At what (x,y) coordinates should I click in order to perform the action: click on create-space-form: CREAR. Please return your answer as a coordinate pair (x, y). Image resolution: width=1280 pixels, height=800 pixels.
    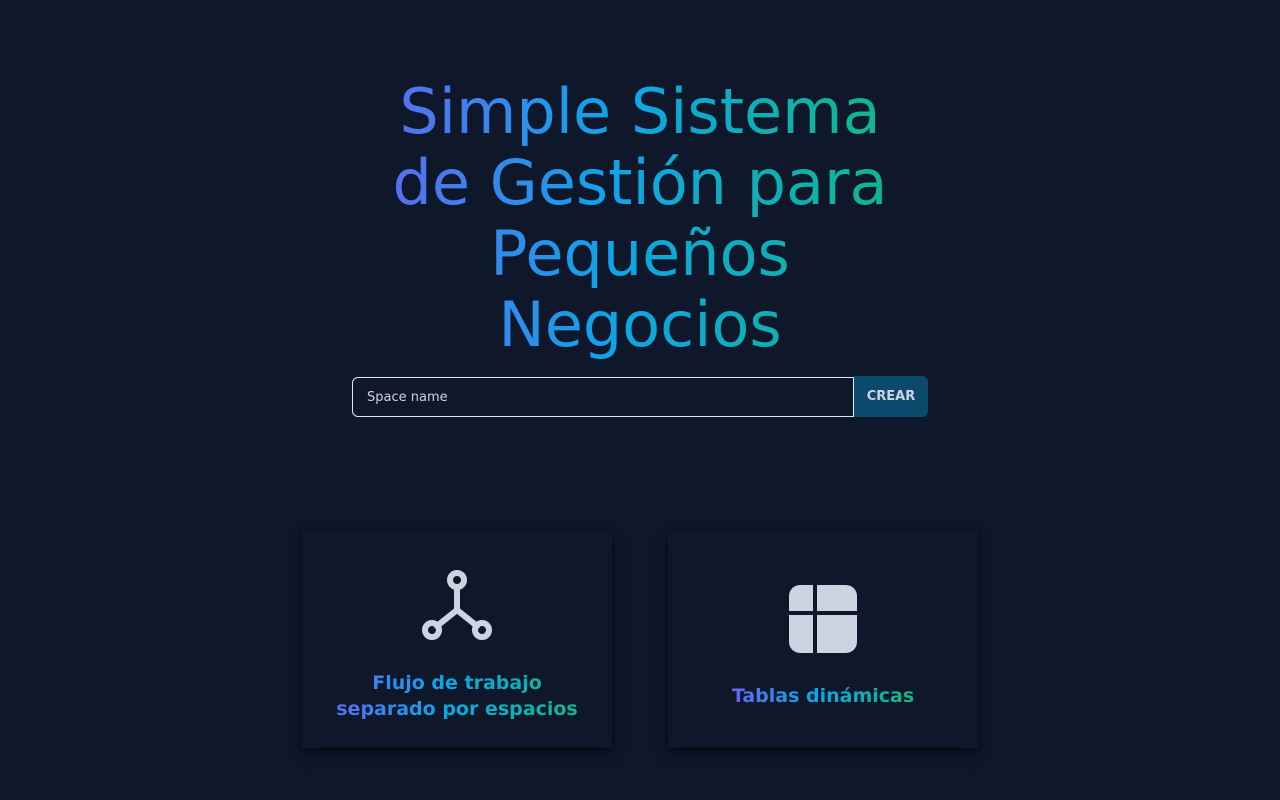
    Looking at the image, I should click on (640, 396).